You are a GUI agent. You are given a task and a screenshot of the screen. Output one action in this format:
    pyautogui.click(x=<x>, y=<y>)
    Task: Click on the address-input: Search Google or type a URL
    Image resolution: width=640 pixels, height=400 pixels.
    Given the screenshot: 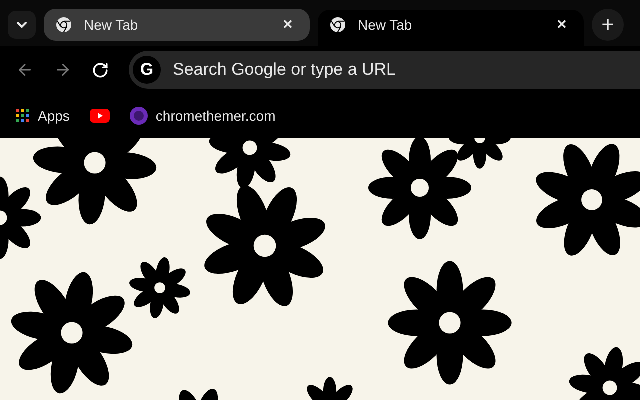 What is the action you would take?
    pyautogui.click(x=406, y=70)
    